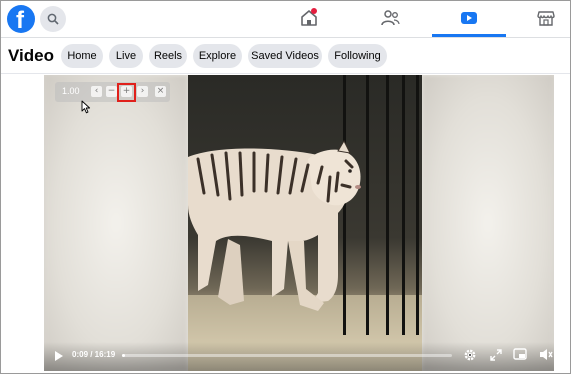  What do you see at coordinates (287, 355) in the screenshot?
I see `progress-bar` at bounding box center [287, 355].